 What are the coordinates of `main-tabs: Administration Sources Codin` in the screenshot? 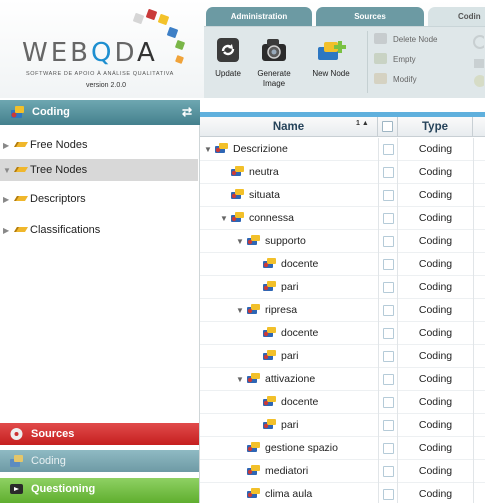 It's located at (344, 16).